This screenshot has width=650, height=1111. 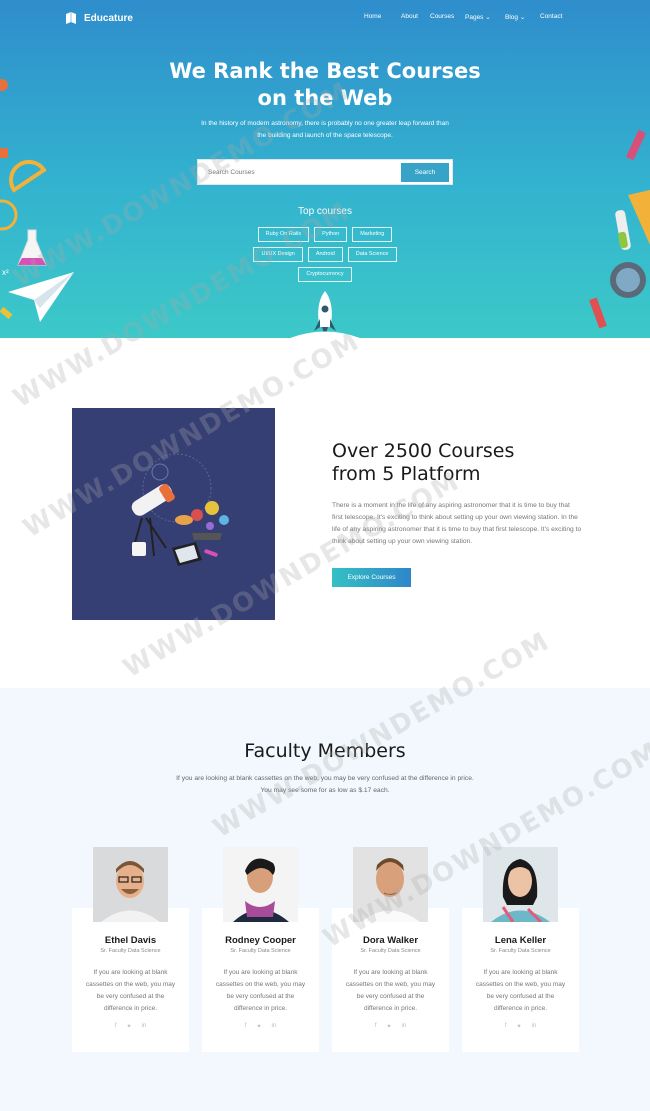 What do you see at coordinates (474, 17) in the screenshot?
I see `nav-pages-label: Pages` at bounding box center [474, 17].